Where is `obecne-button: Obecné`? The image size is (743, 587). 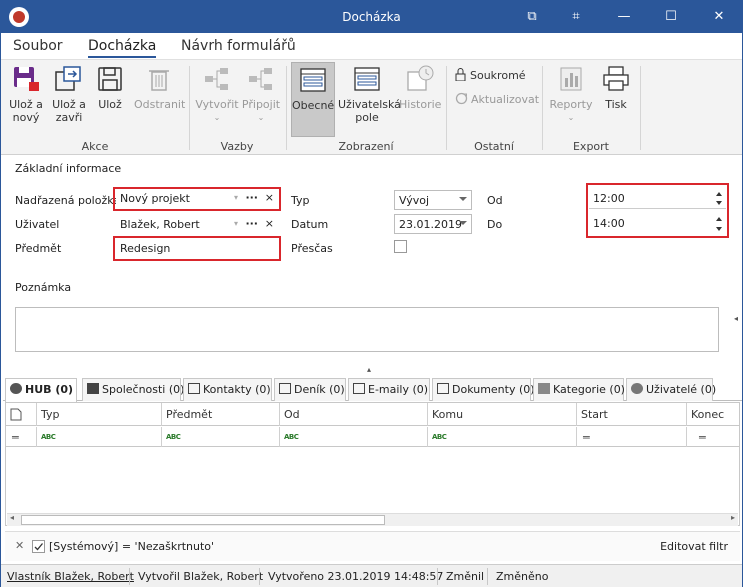 obecne-button: Obecné is located at coordinates (313, 99).